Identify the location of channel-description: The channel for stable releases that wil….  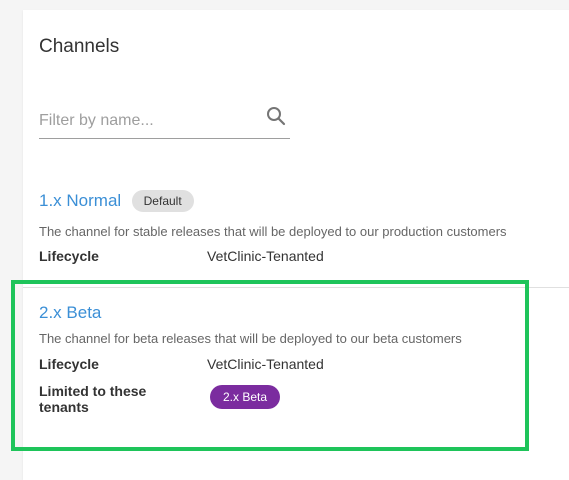
(273, 231).